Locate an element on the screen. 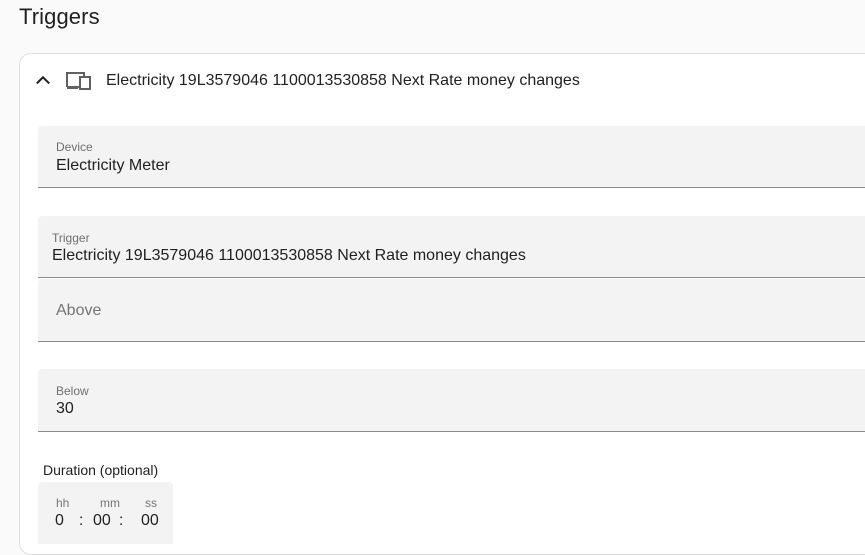  devices-icon is located at coordinates (79, 81).